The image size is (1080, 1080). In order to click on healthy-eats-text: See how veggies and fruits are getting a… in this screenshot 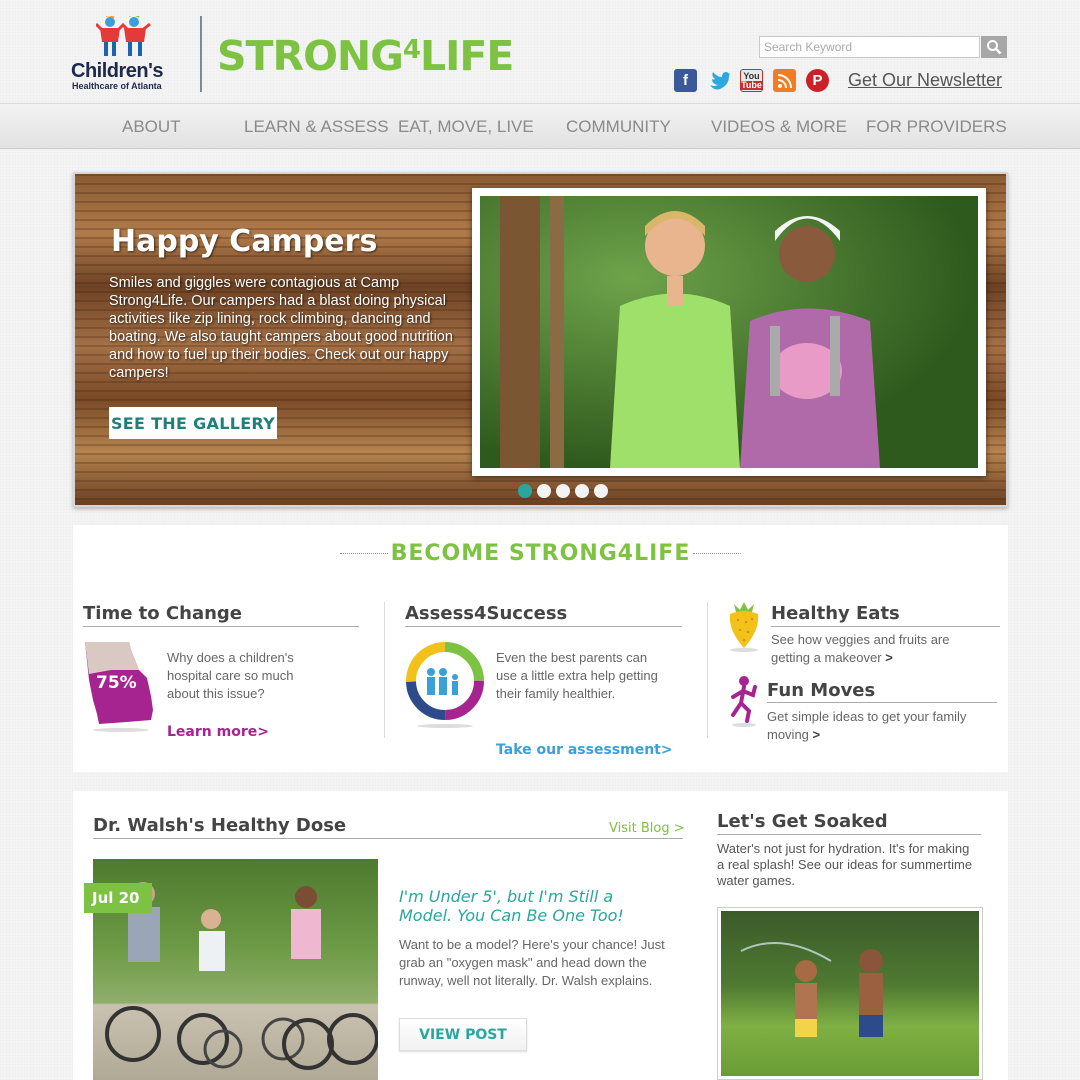, I will do `click(881, 649)`.